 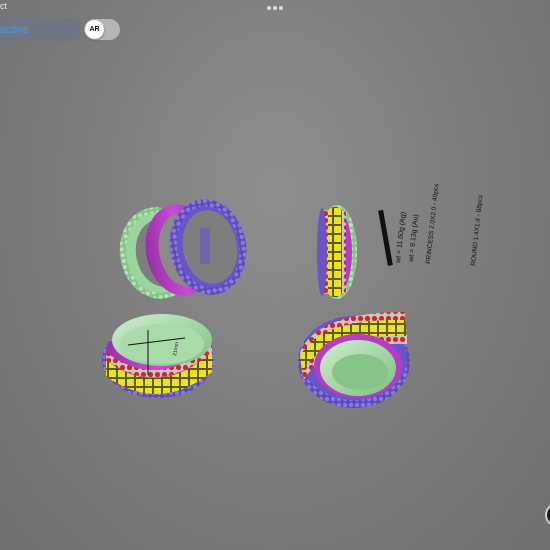 What do you see at coordinates (401, 238) in the screenshot?
I see `spec-line-1: wt = 11.60g (Ag)` at bounding box center [401, 238].